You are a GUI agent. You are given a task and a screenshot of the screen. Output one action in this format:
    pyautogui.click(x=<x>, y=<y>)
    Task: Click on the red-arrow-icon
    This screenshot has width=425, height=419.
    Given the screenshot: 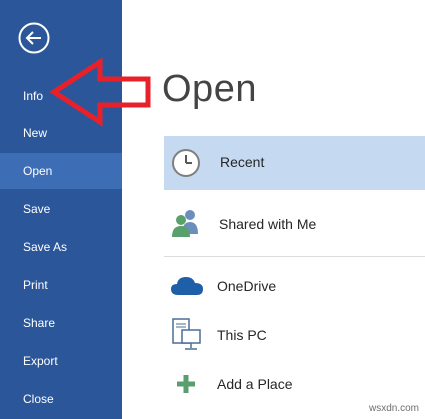 What is the action you would take?
    pyautogui.click(x=100, y=92)
    